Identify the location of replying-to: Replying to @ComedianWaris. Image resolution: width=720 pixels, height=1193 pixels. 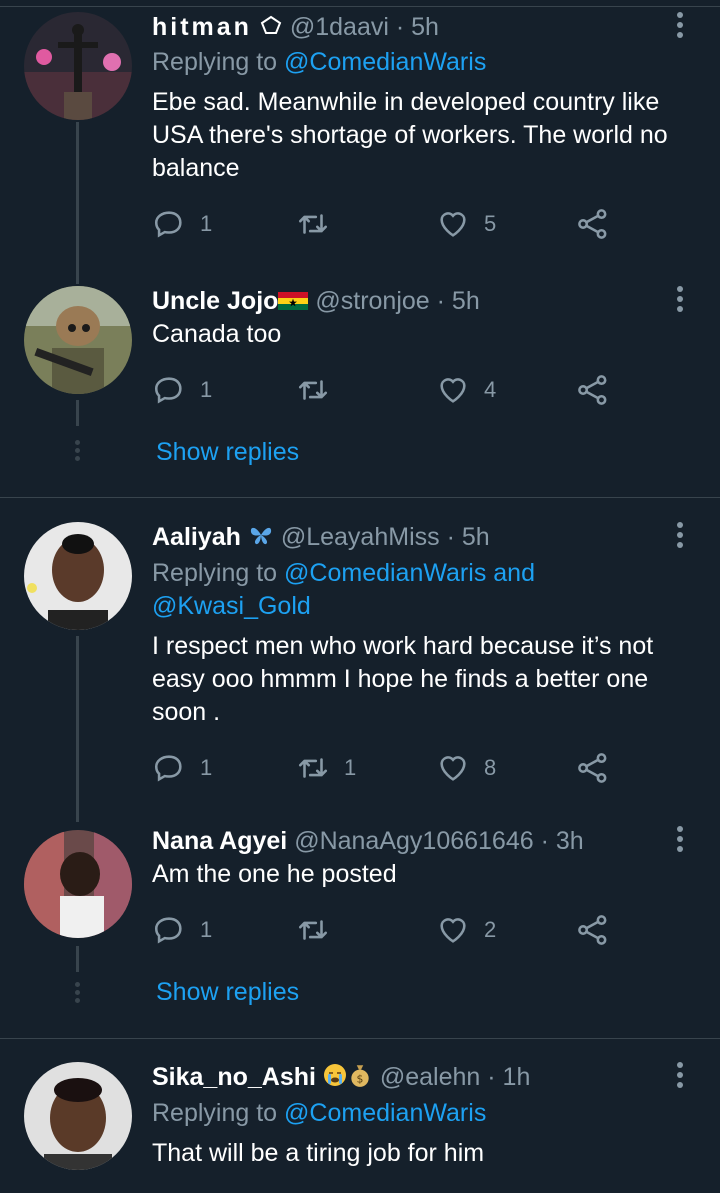
(319, 62).